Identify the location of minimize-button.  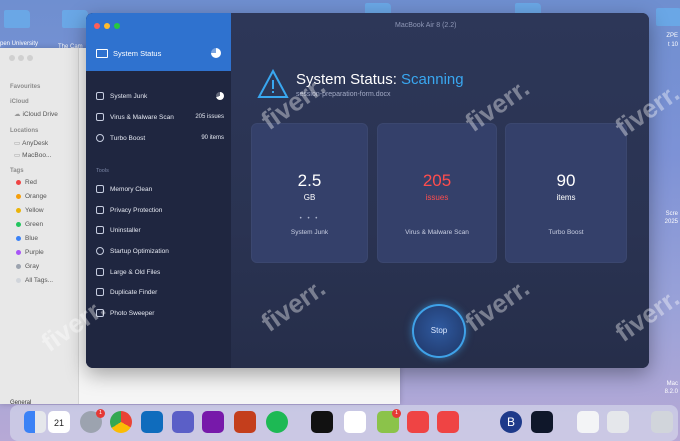
(107, 26).